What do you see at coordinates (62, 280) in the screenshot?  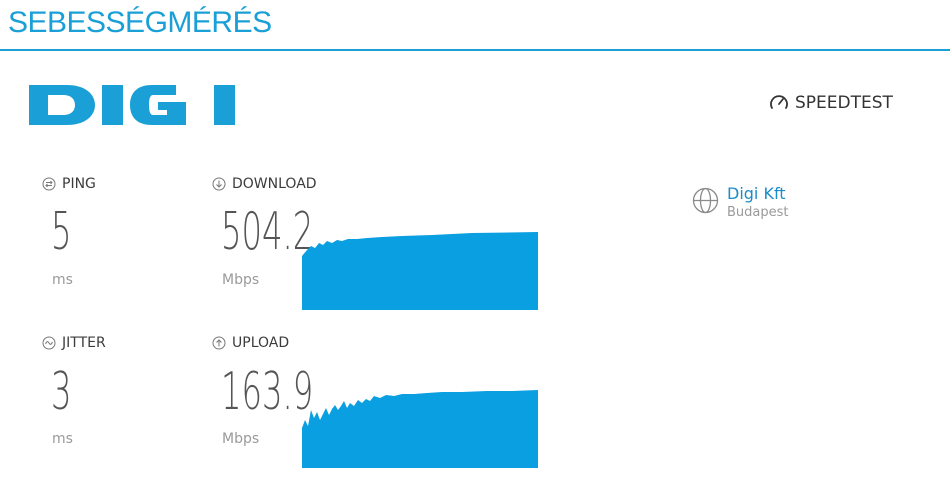 I see `ping-unit: ms` at bounding box center [62, 280].